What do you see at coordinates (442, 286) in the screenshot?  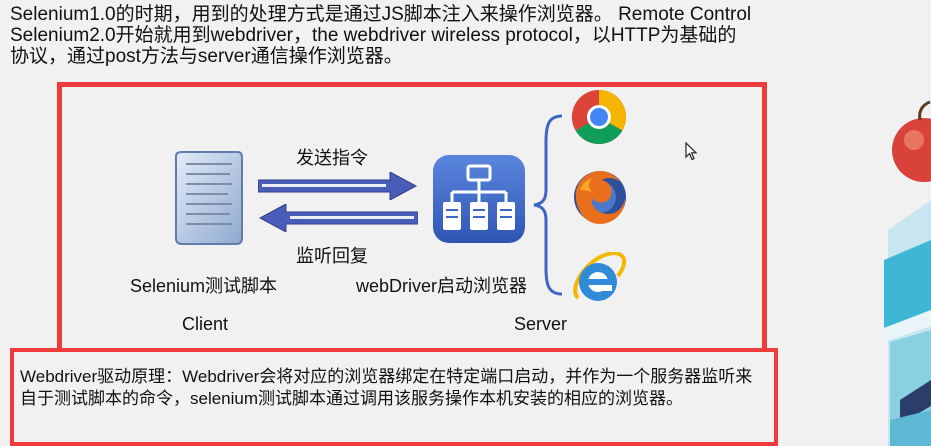 I see `webdriver-launch-label: webDriver启动浏览器` at bounding box center [442, 286].